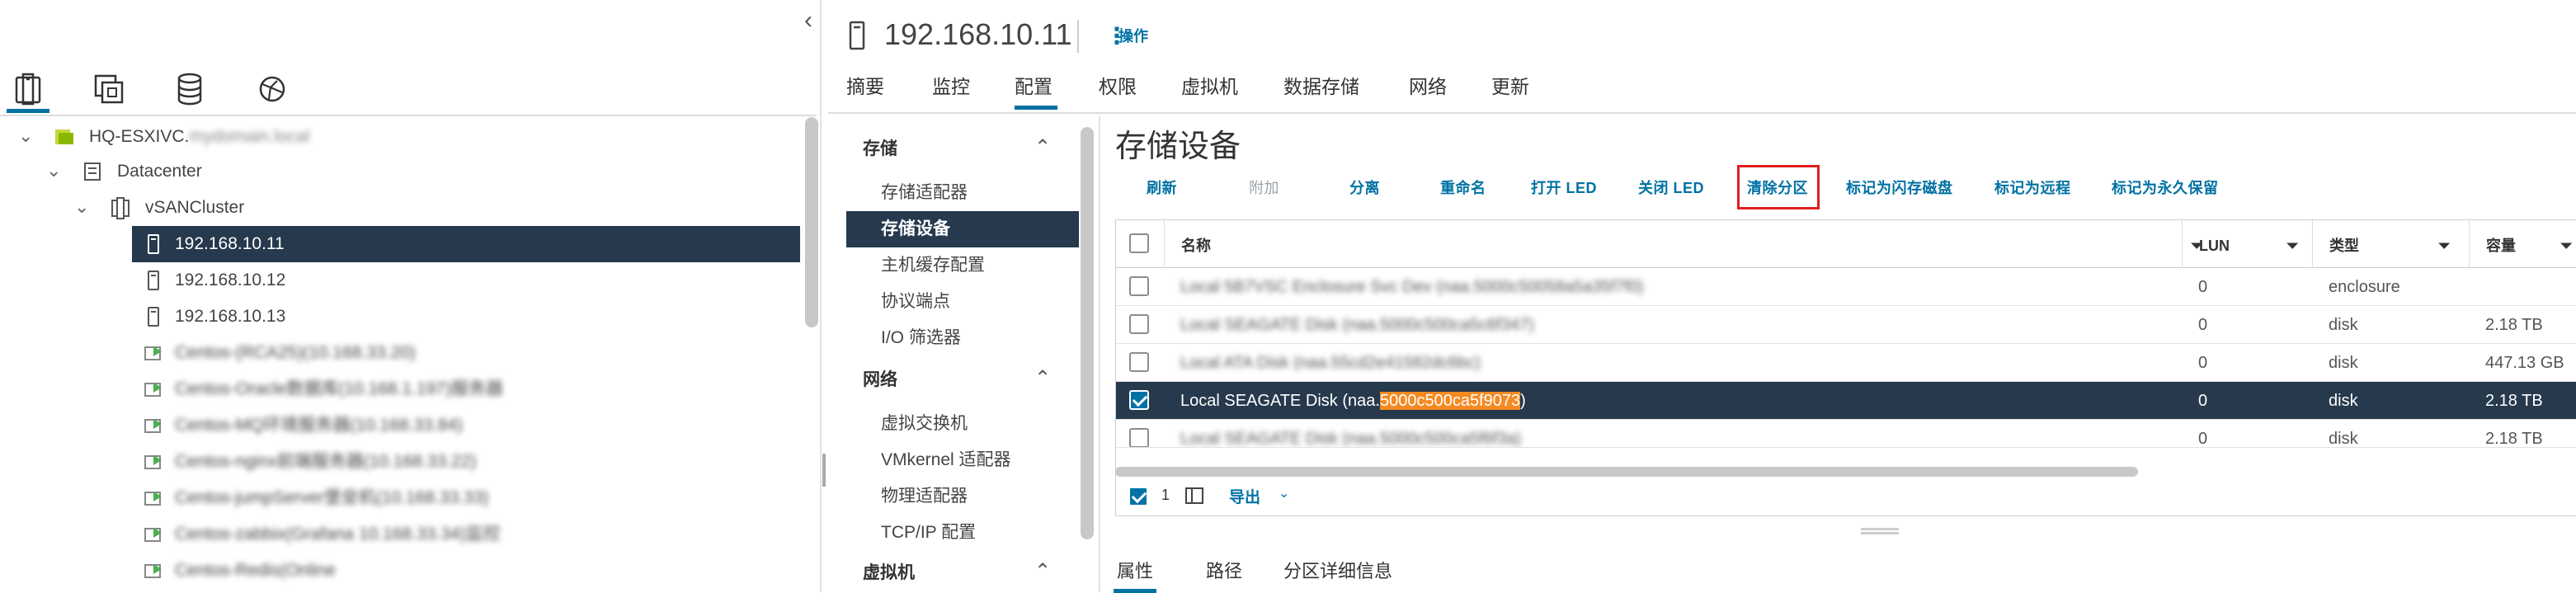 Image resolution: width=2576 pixels, height=593 pixels. What do you see at coordinates (963, 229) in the screenshot?
I see `subnav-item-storage-devices: 存储设备` at bounding box center [963, 229].